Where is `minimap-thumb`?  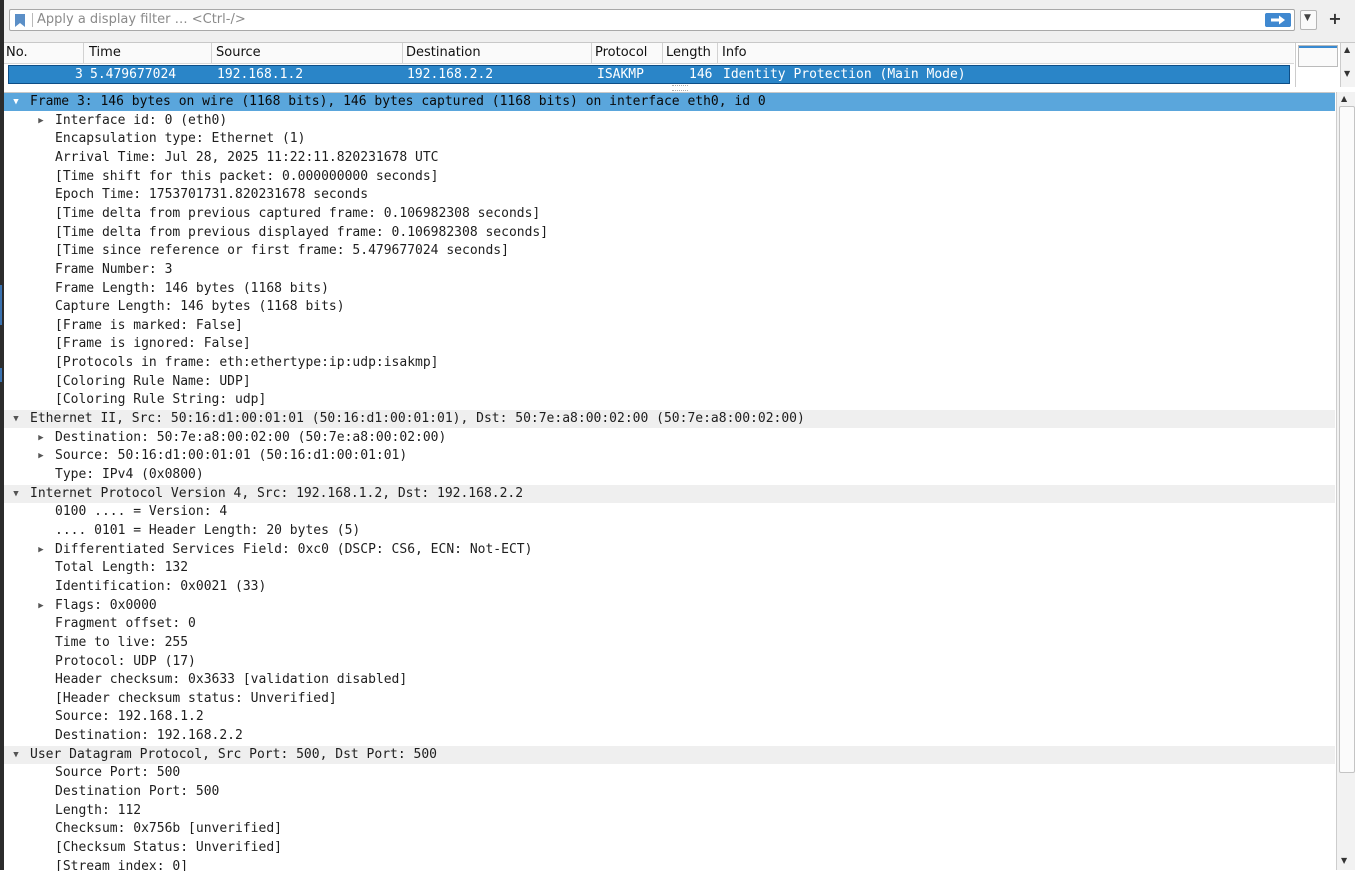
minimap-thumb is located at coordinates (1318, 56).